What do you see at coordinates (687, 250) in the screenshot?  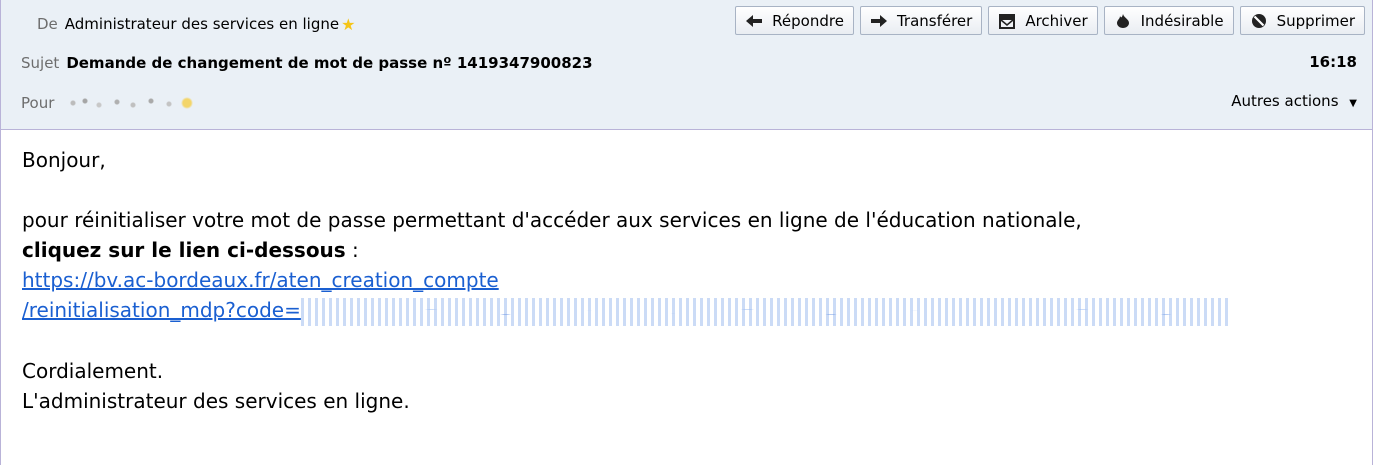 I see `call-to-action: cliquez sur le lien ci-dessous :` at bounding box center [687, 250].